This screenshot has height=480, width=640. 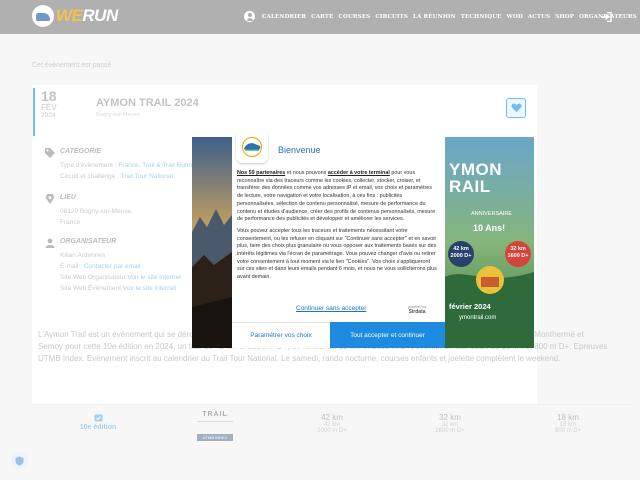 What do you see at coordinates (470, 306) in the screenshot?
I see `poster-date: février 2024` at bounding box center [470, 306].